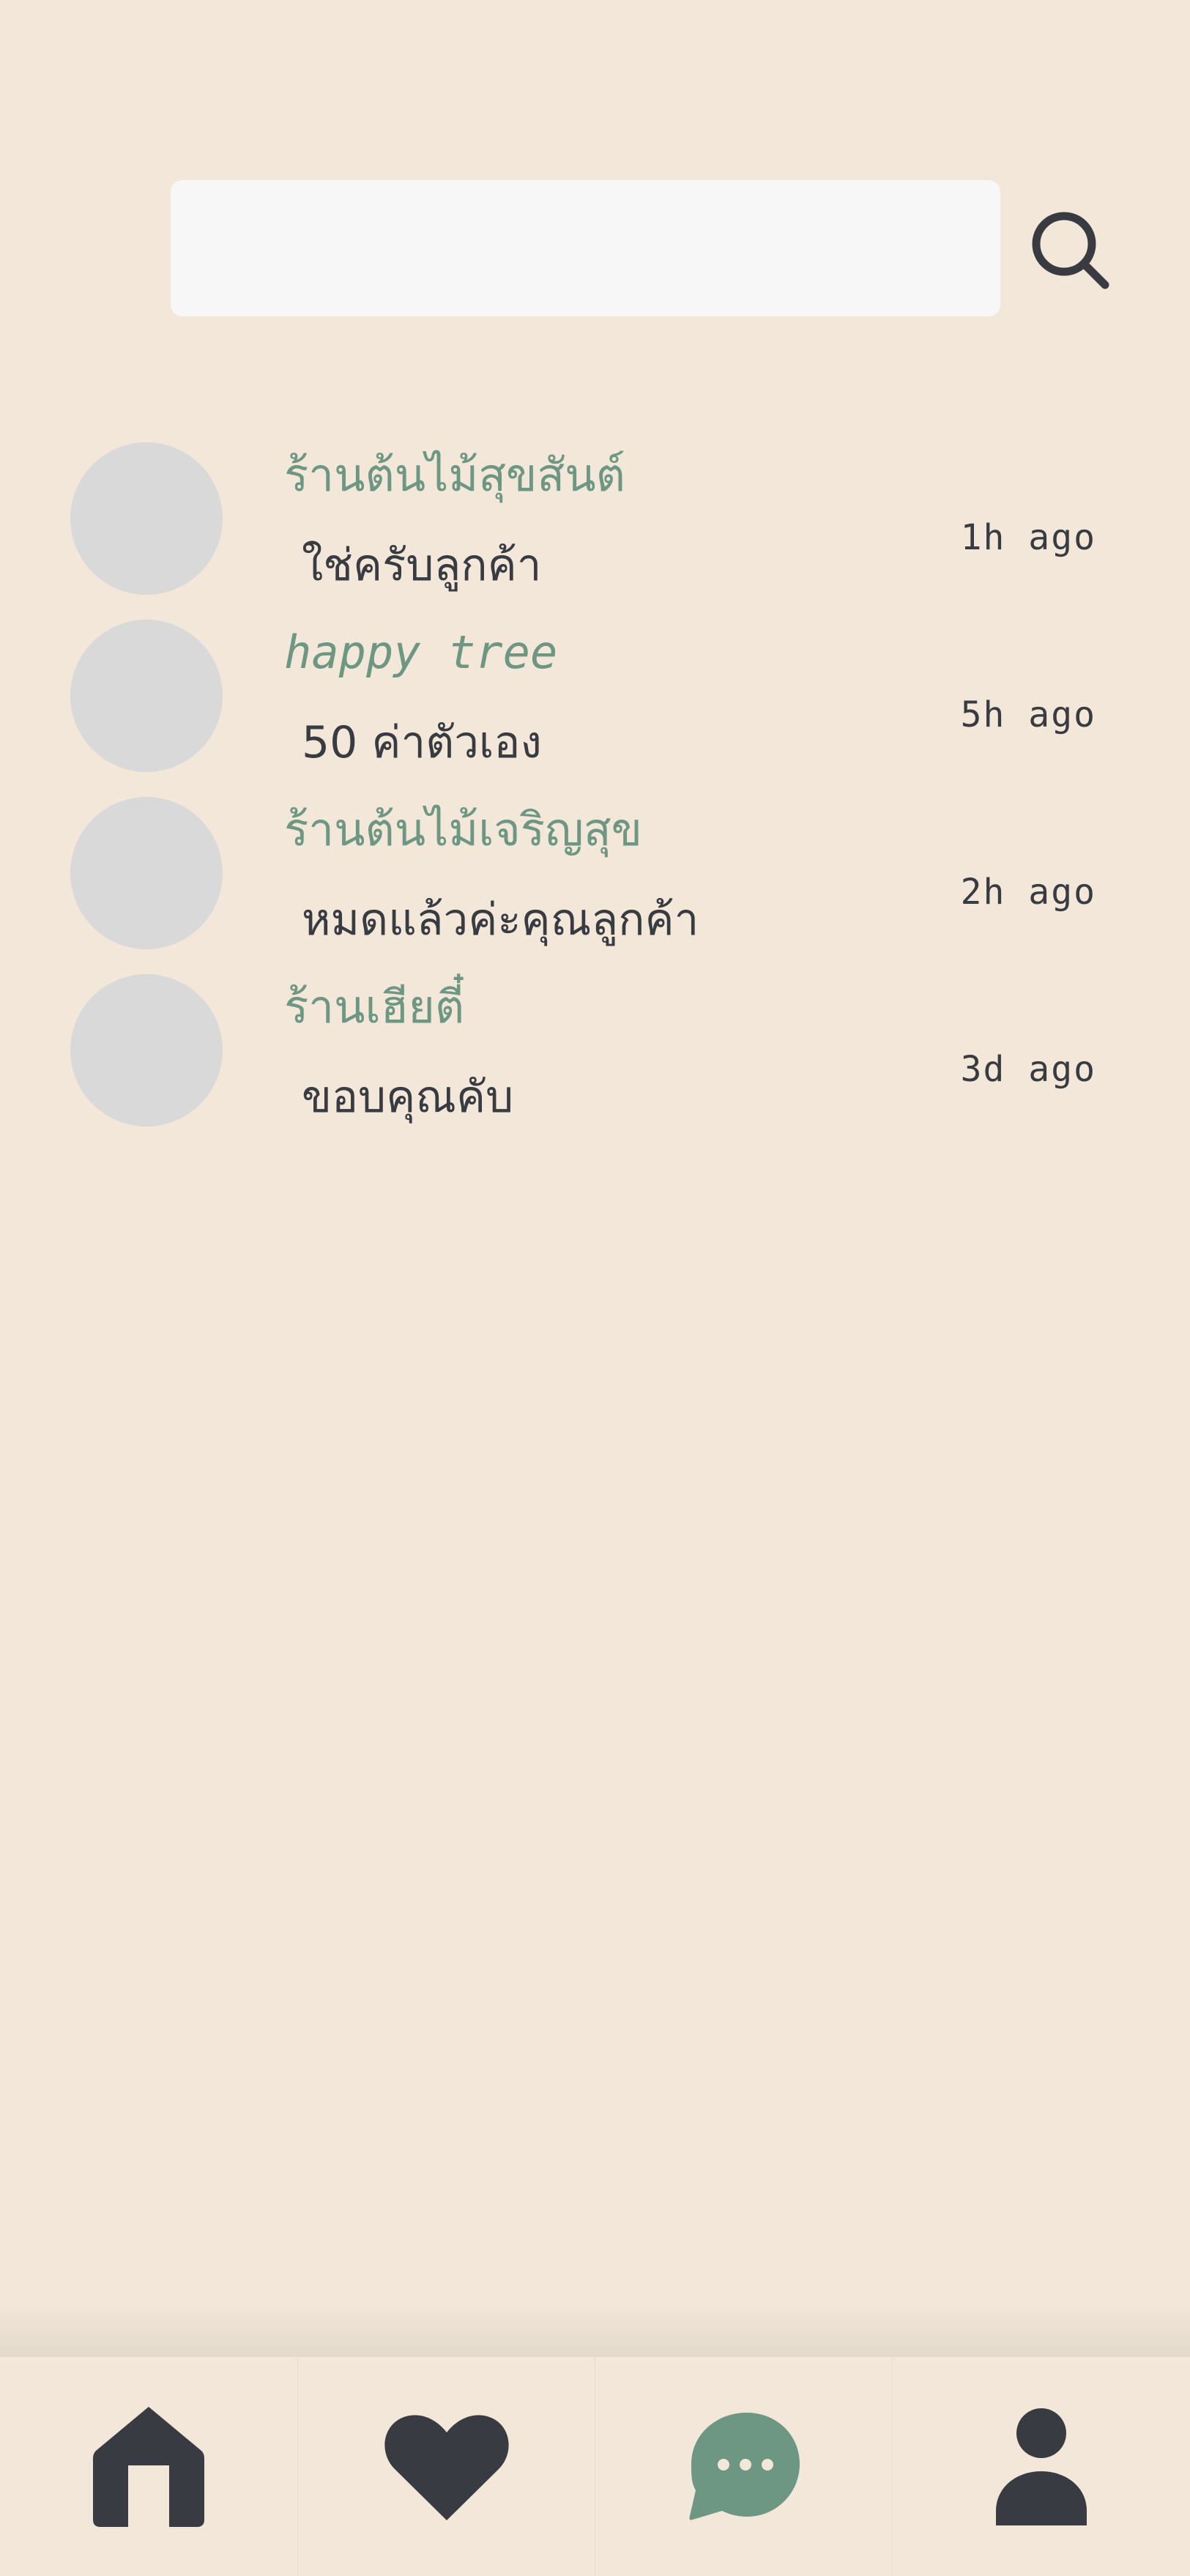 The width and height of the screenshot is (1190, 2576). Describe the element at coordinates (501, 920) in the screenshot. I see `chat-last-message: หมดแล้วค่ะคุณลูกค้า` at that location.